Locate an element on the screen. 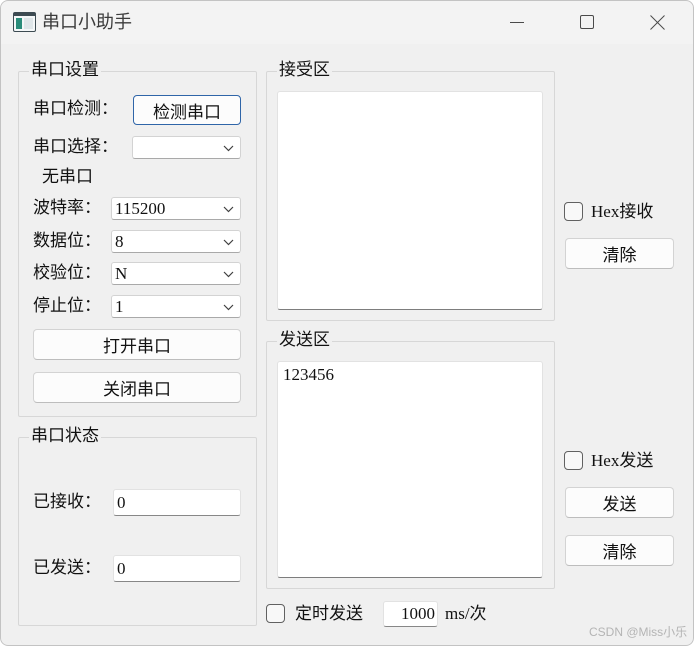 Image resolution: width=694 pixels, height=646 pixels. hex-send-checkbox: Hex发送 is located at coordinates (608, 460).